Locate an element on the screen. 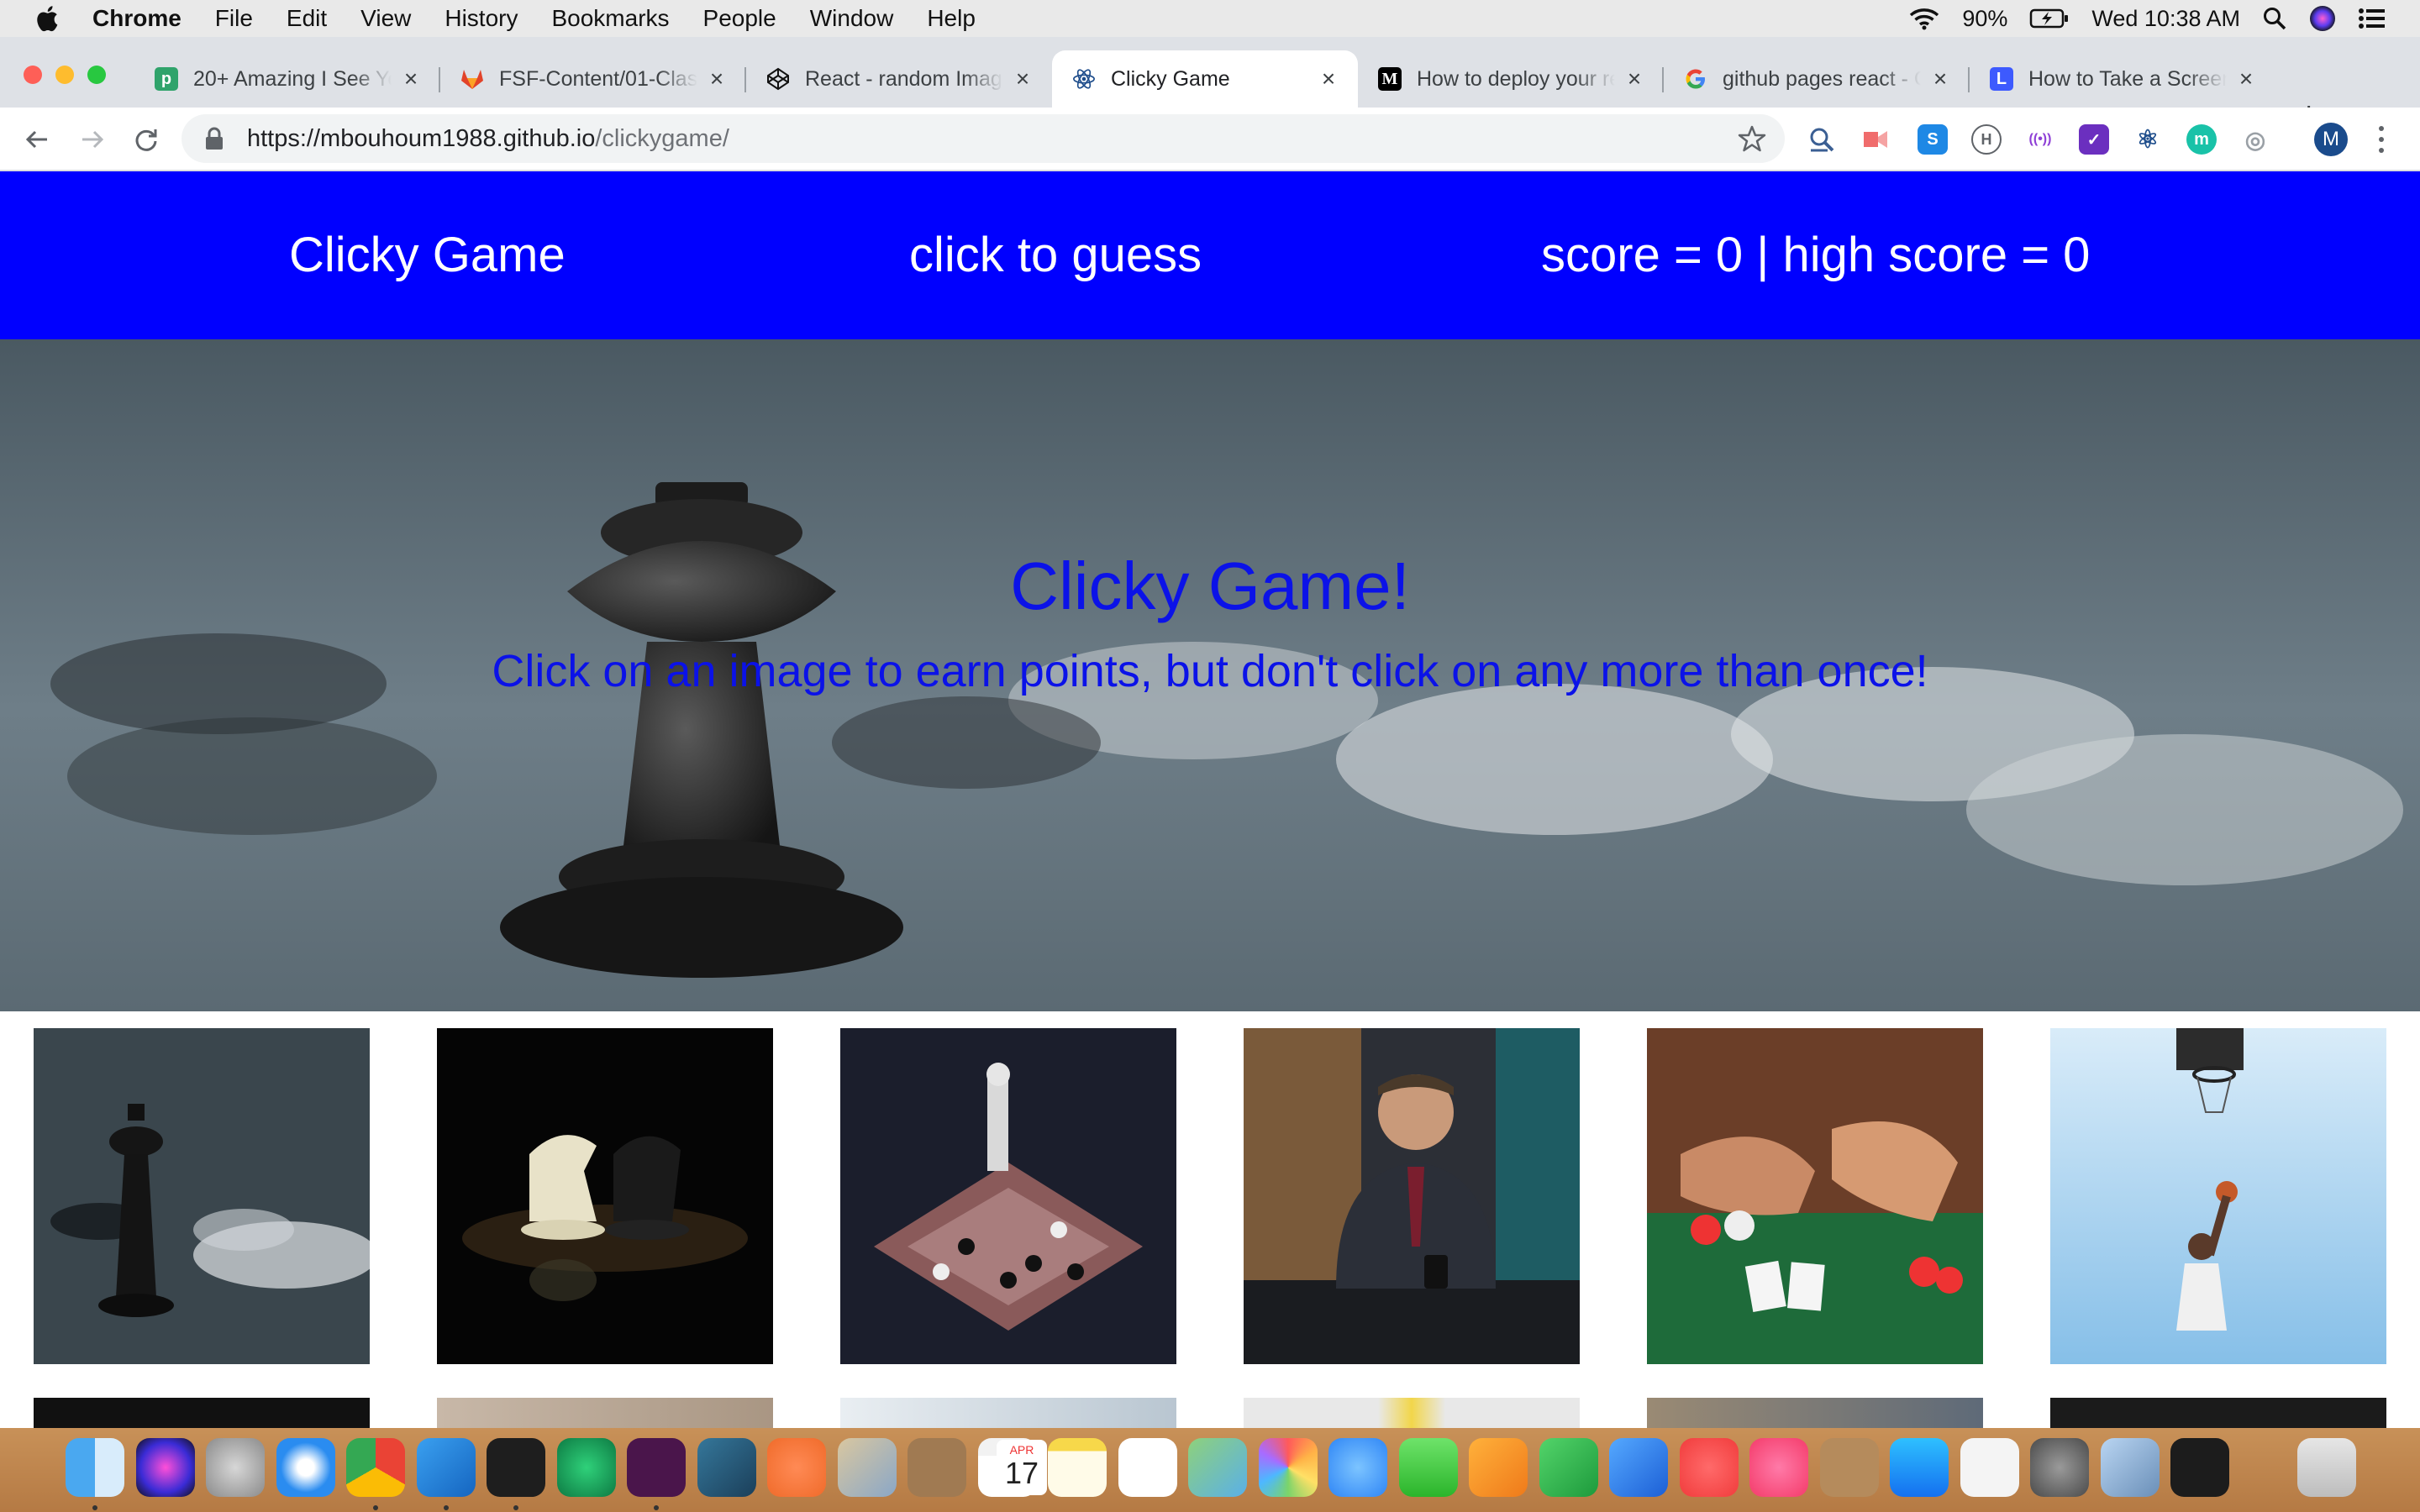 This screenshot has height=1512, width=2420. menu-edit: Edit is located at coordinates (307, 18).